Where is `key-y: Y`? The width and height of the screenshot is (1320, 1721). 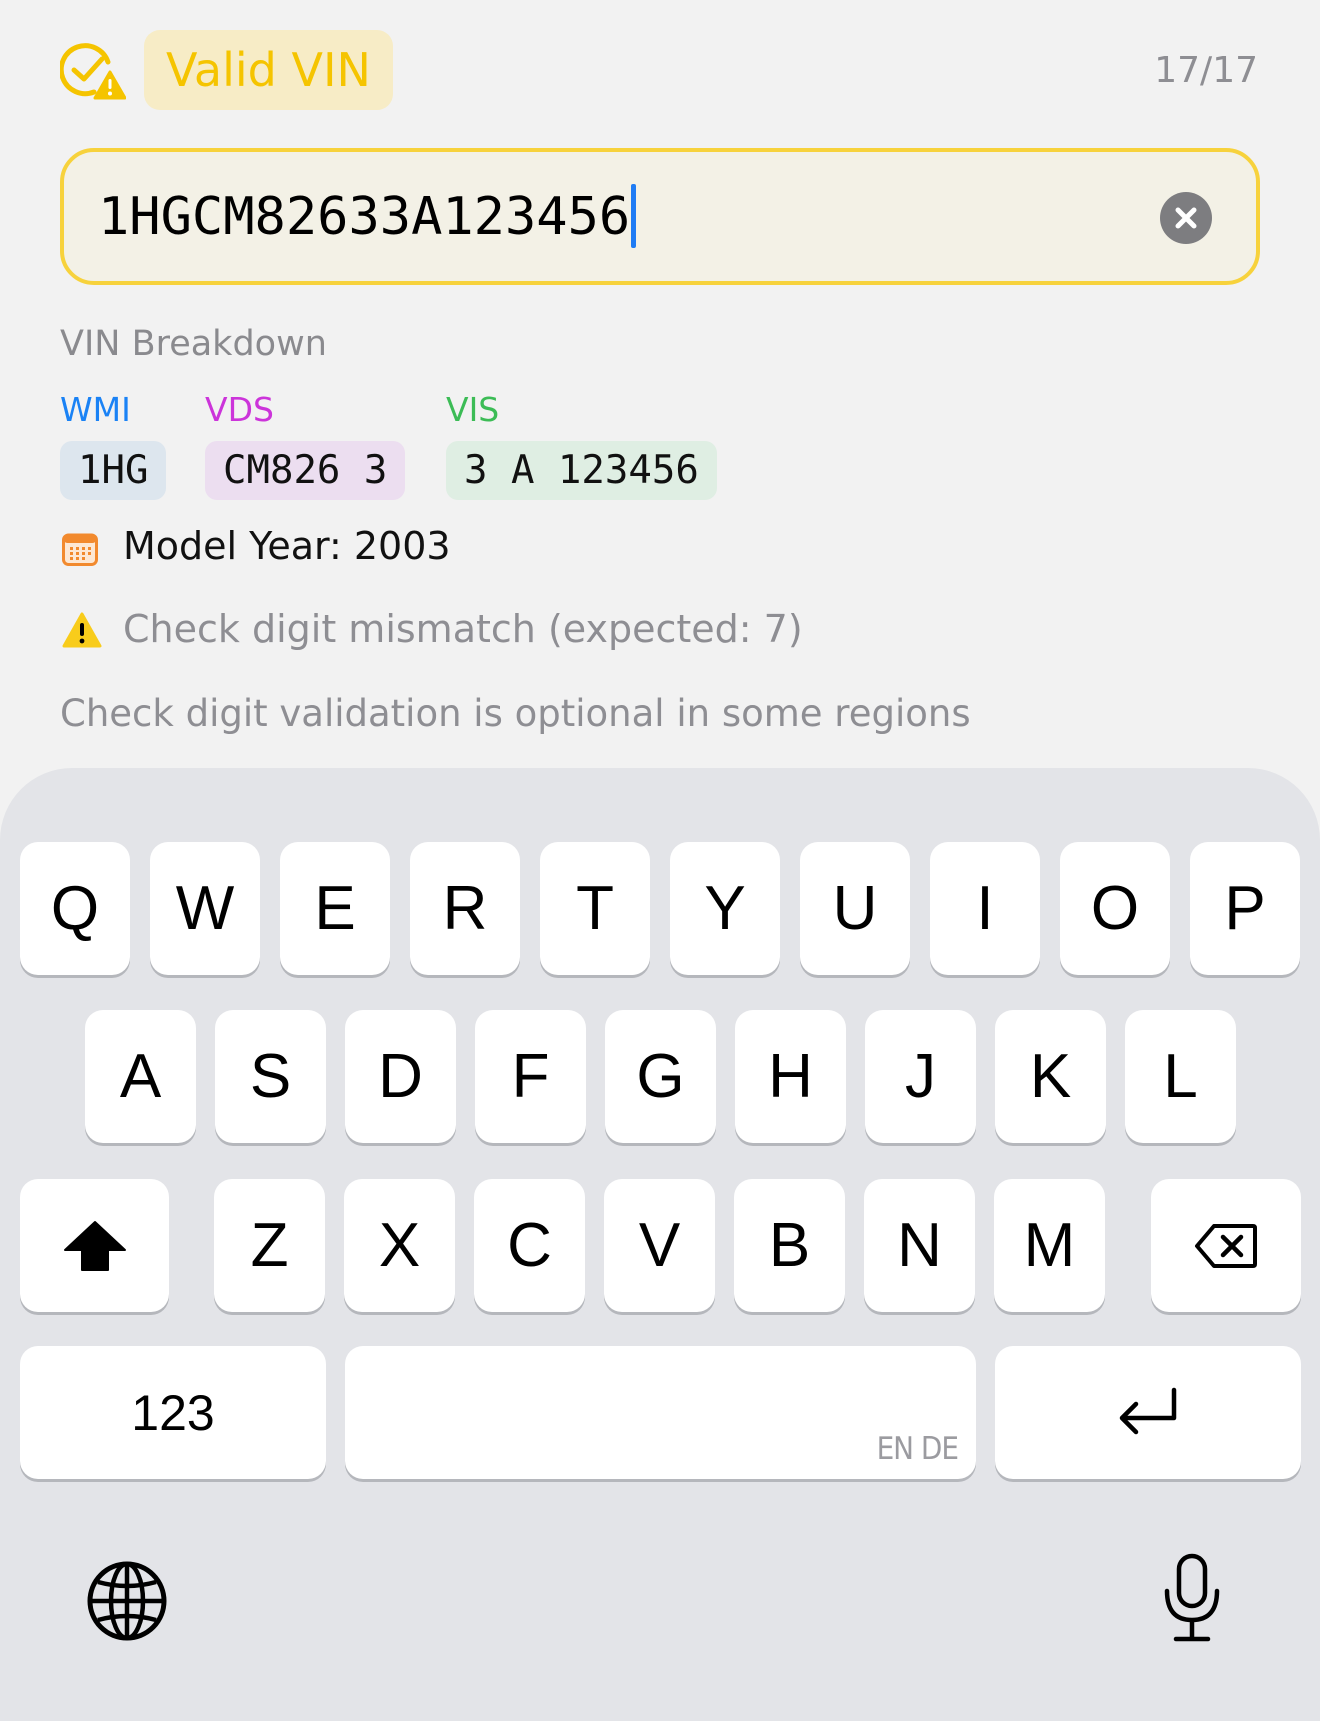
key-y: Y is located at coordinates (725, 908).